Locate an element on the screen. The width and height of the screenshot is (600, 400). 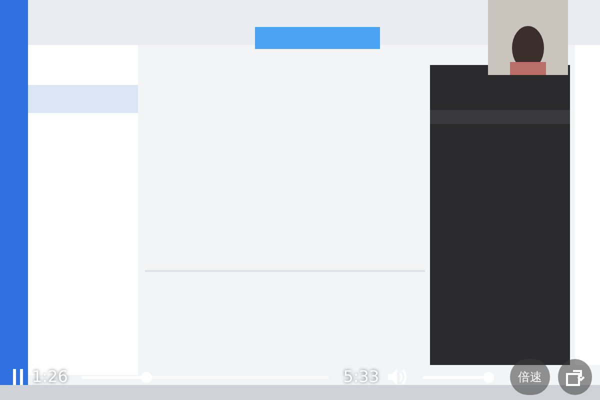
rotate-button is located at coordinates (575, 377).